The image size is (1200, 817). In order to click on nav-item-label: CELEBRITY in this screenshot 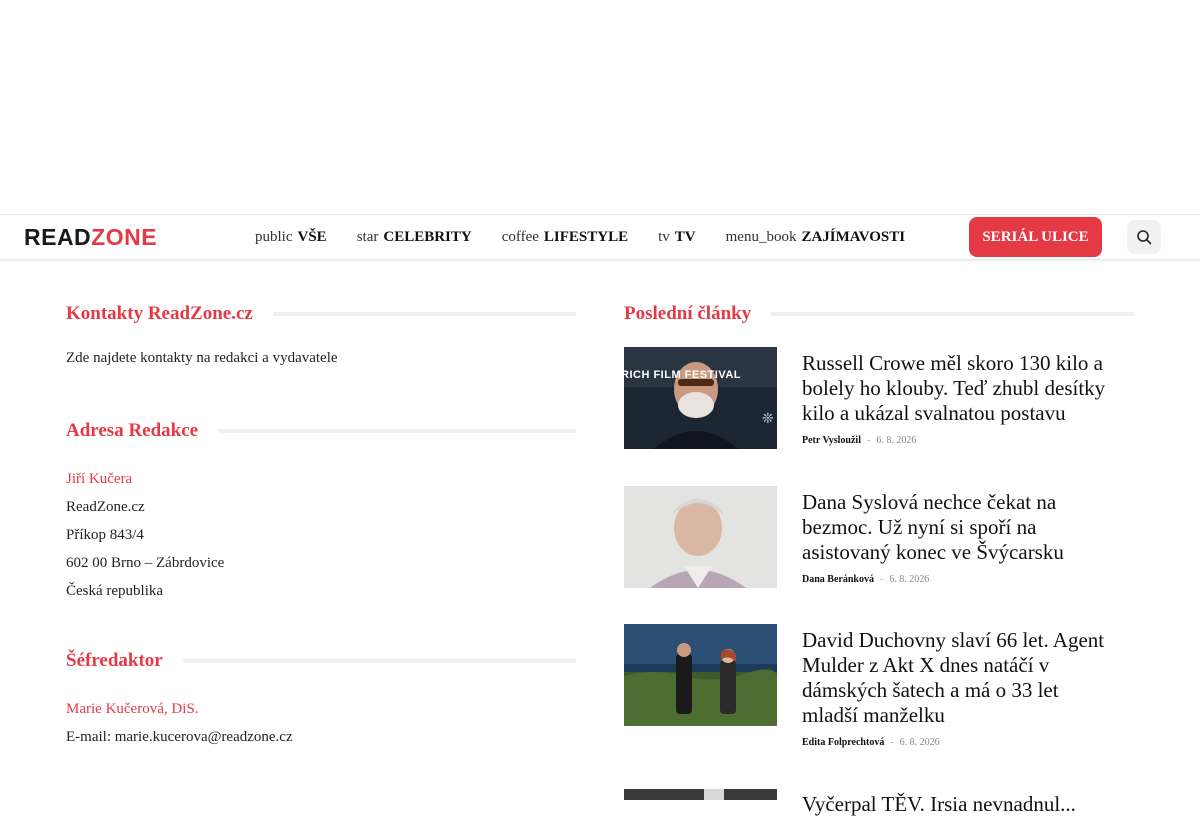, I will do `click(427, 236)`.